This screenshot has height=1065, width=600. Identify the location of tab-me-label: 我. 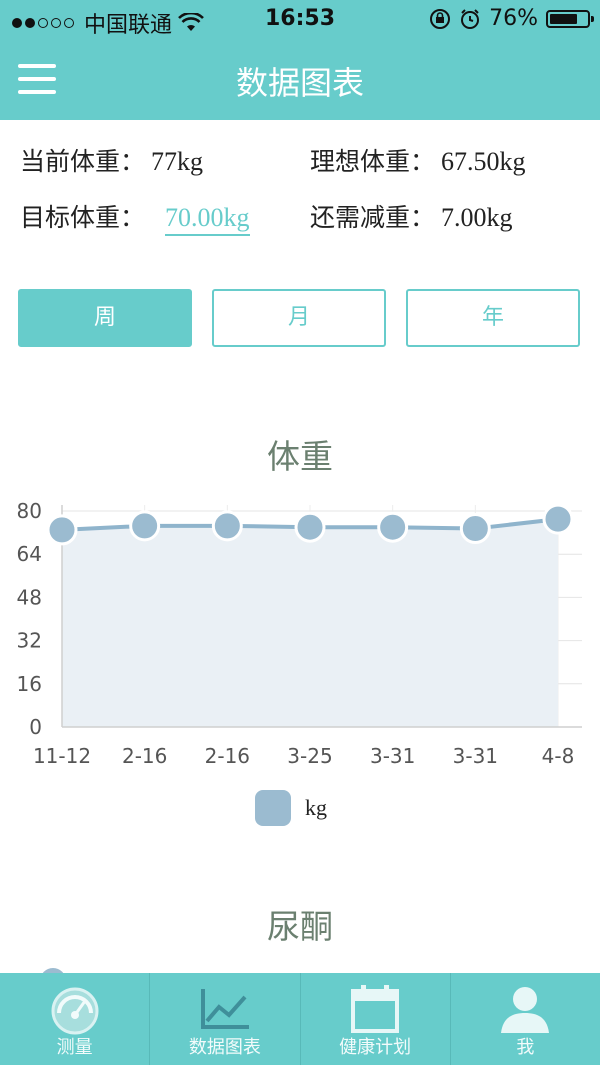
(525, 1047).